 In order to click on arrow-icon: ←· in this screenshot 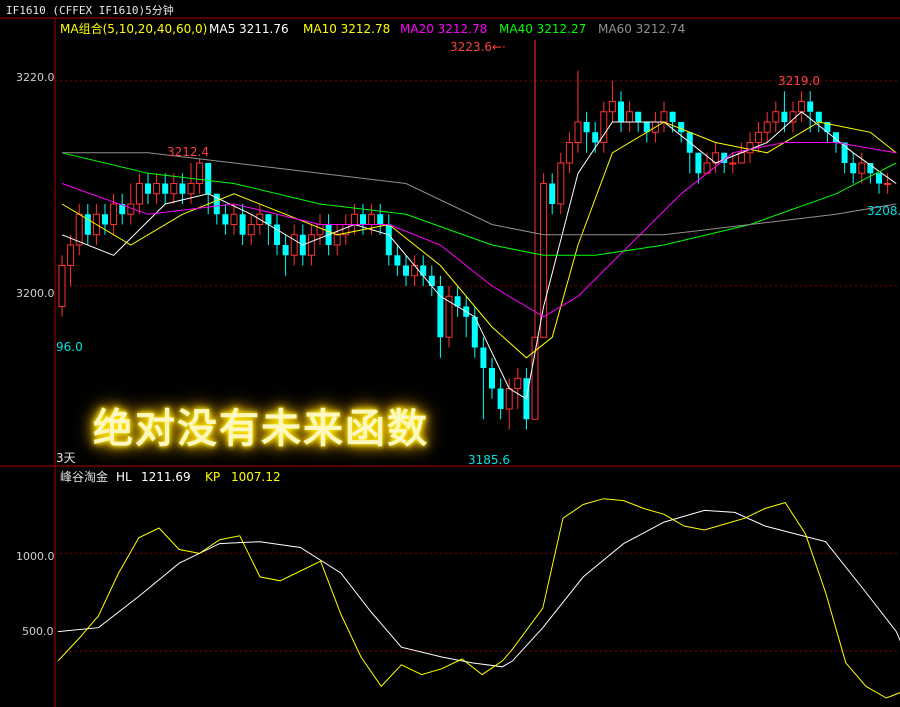, I will do `click(499, 47)`.